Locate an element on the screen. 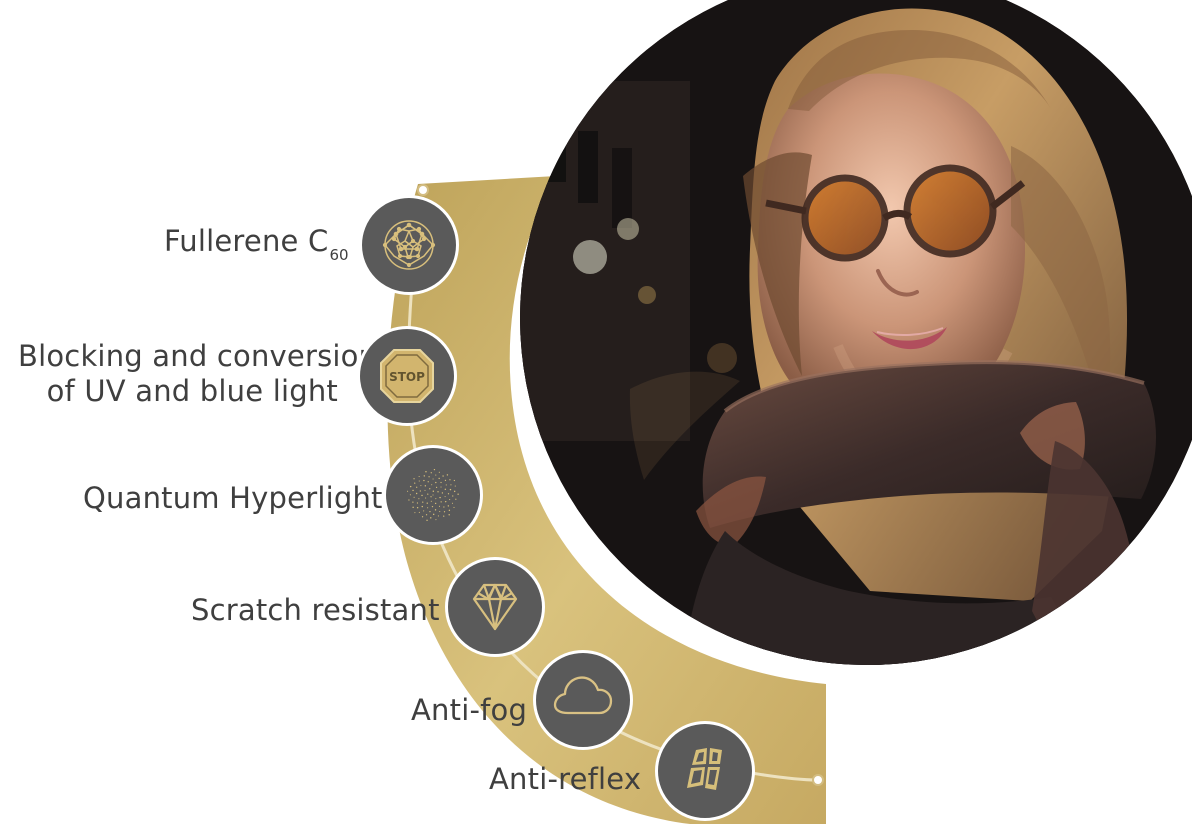  dot-spiral-icon is located at coordinates (433, 494).